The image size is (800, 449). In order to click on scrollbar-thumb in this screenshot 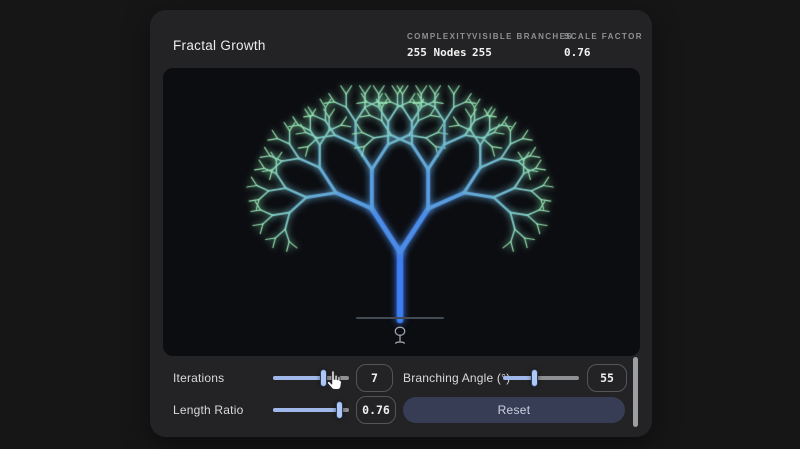, I will do `click(635, 392)`.